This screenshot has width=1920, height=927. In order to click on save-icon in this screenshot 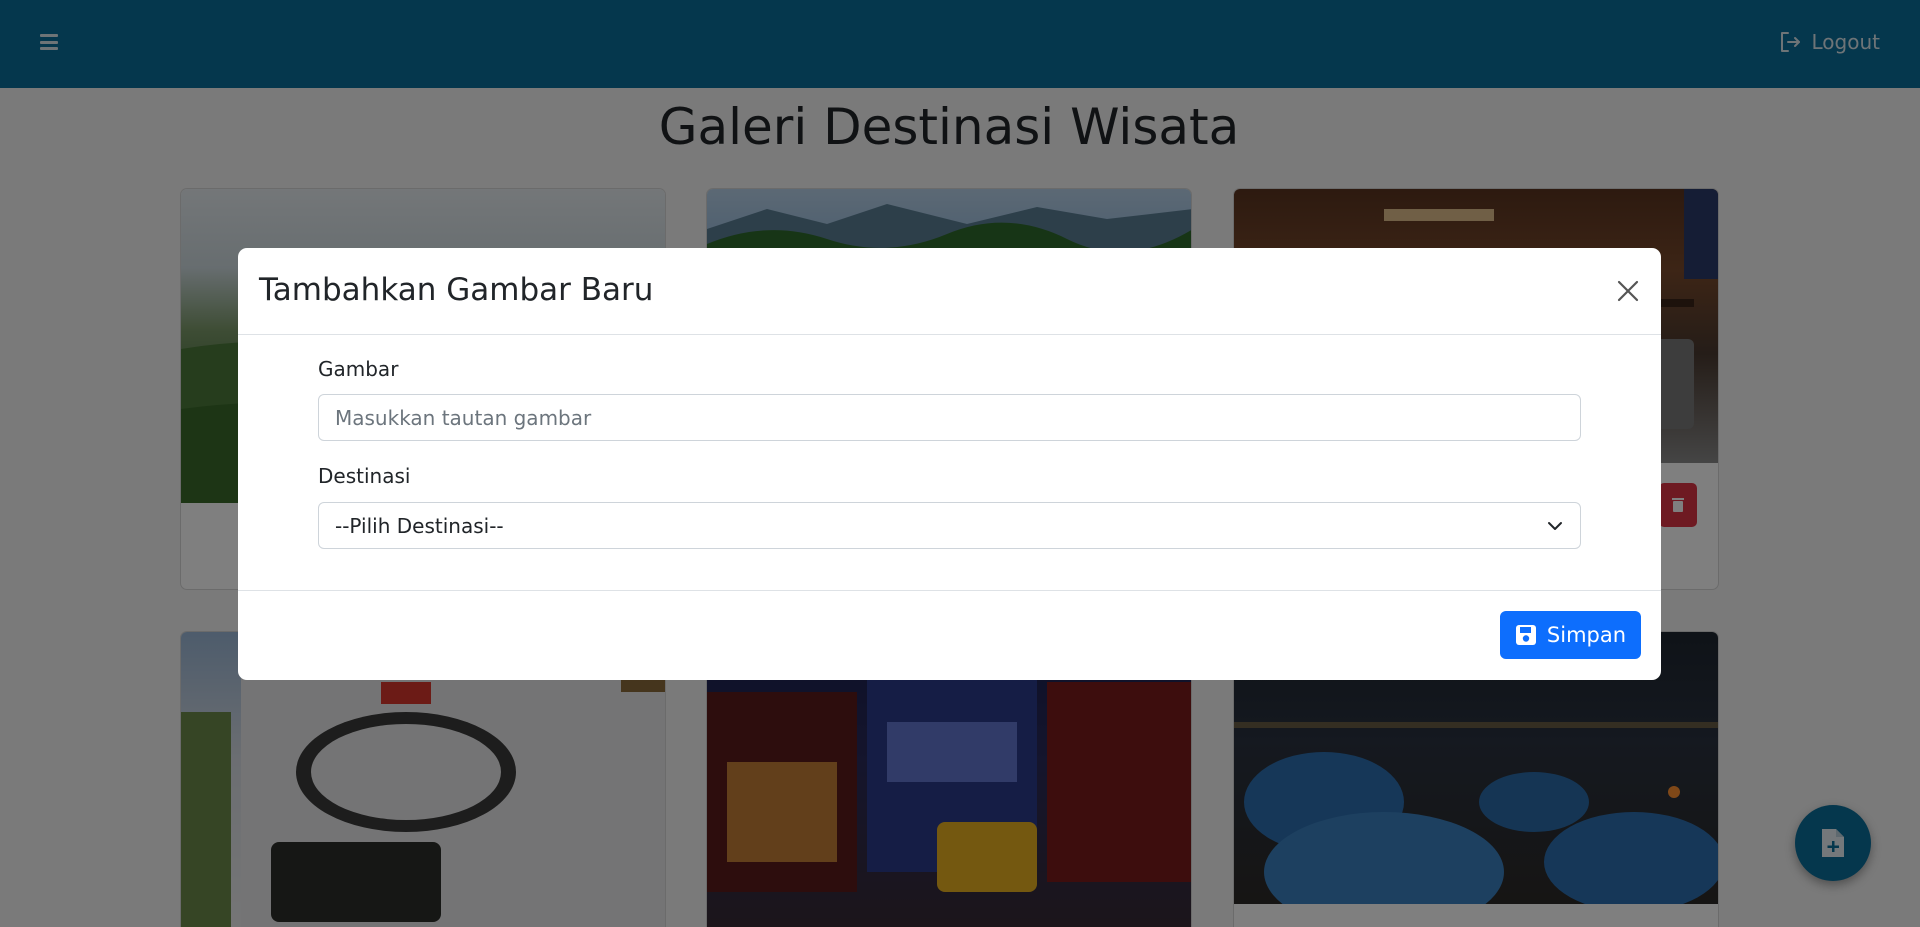, I will do `click(1525, 635)`.